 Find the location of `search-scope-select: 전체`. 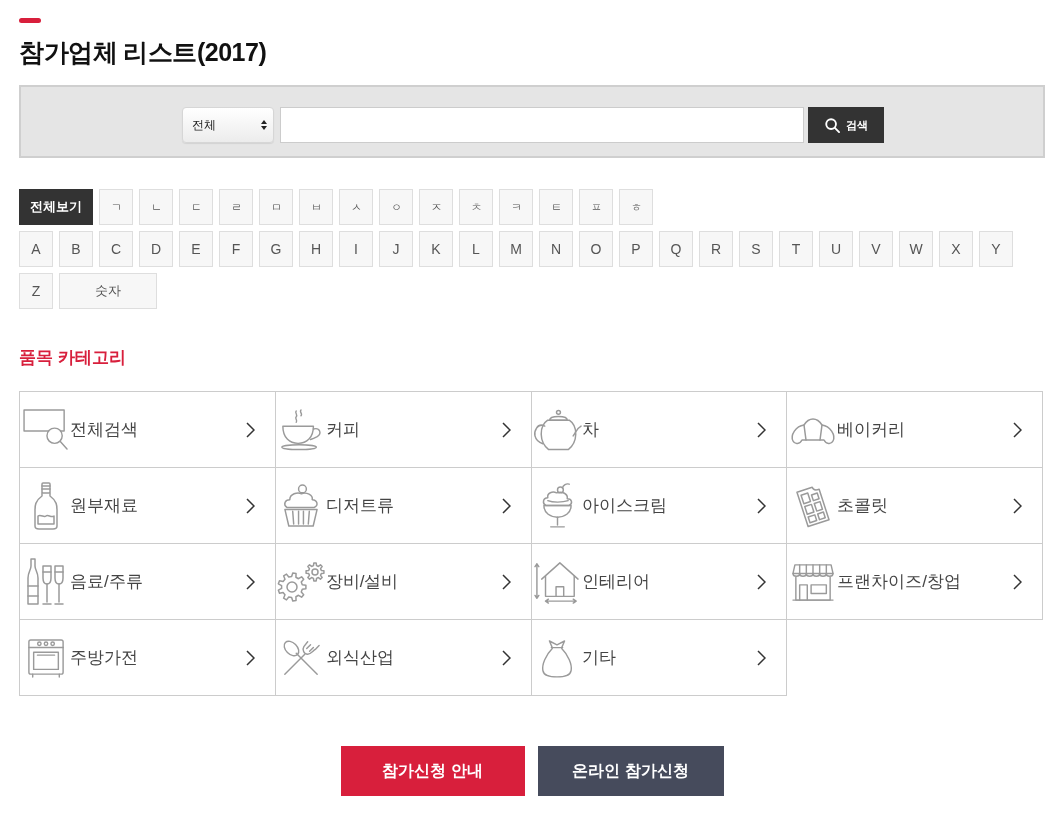

search-scope-select: 전체 is located at coordinates (228, 125).